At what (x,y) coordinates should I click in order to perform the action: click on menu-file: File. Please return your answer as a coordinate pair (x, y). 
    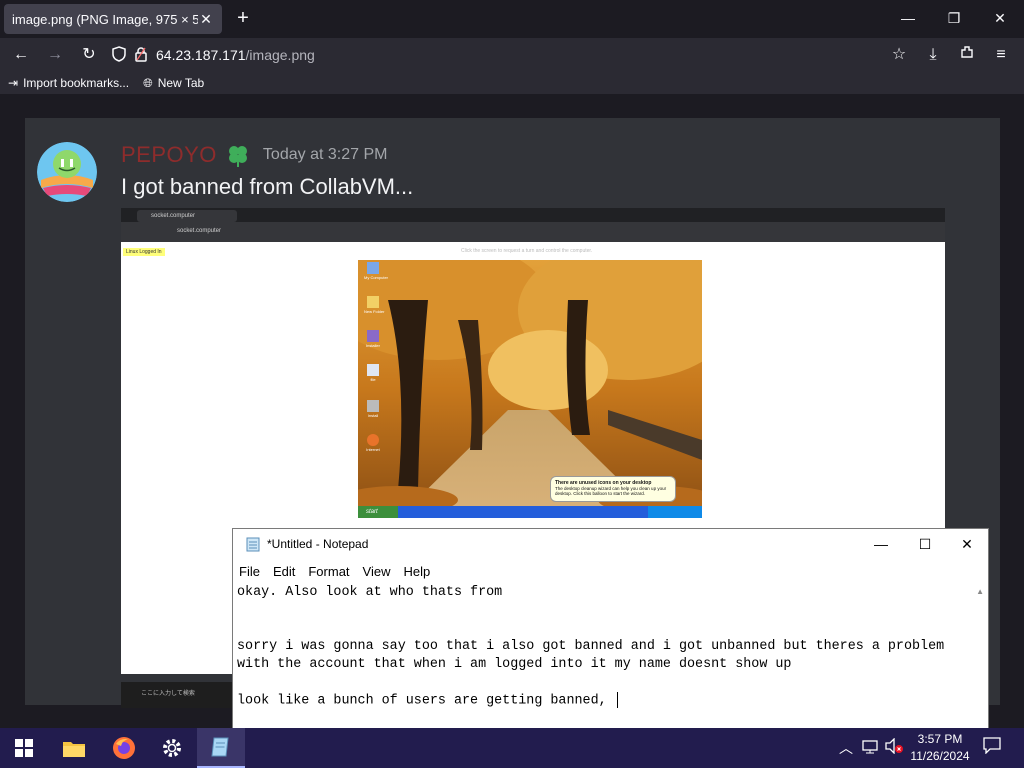
    Looking at the image, I should click on (249, 571).